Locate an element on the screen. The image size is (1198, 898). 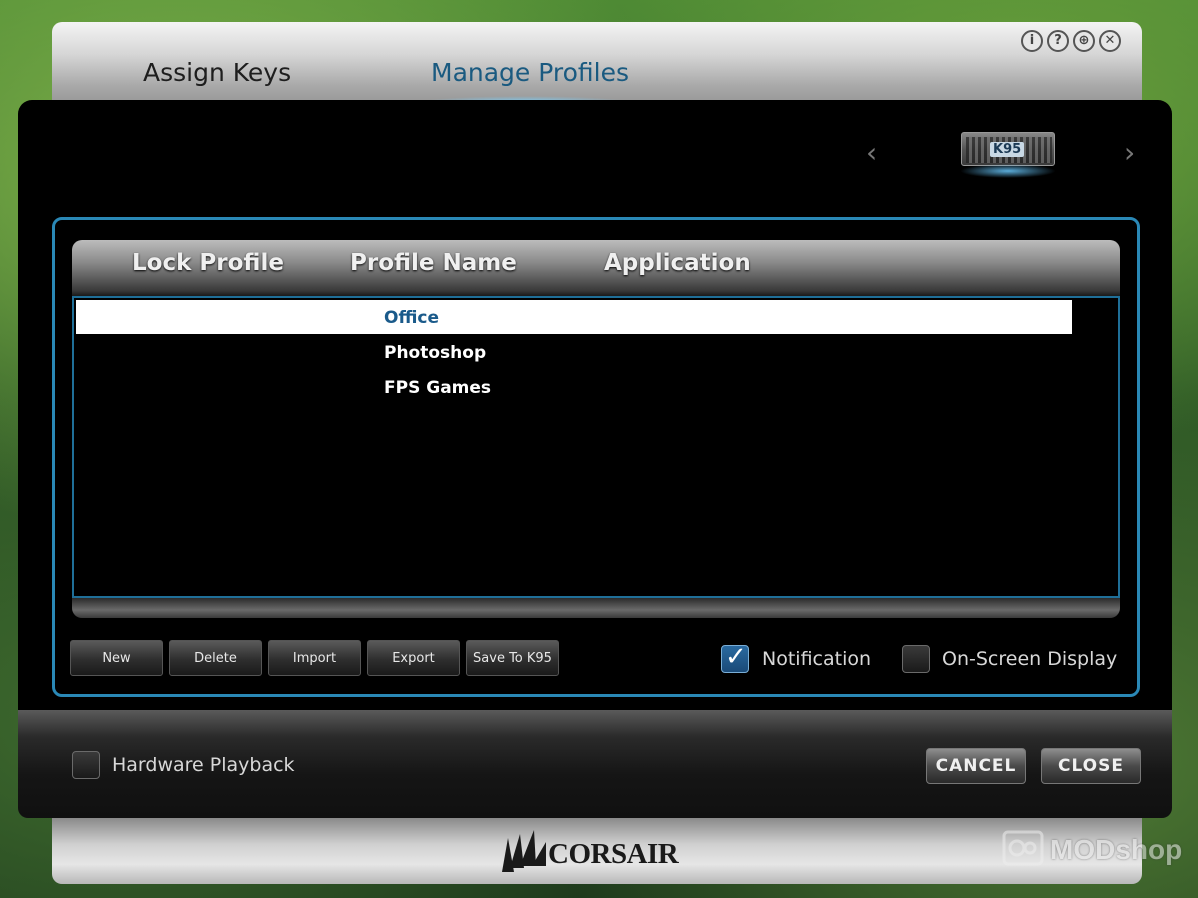
globe-icon: ⊕ is located at coordinates (1084, 41).